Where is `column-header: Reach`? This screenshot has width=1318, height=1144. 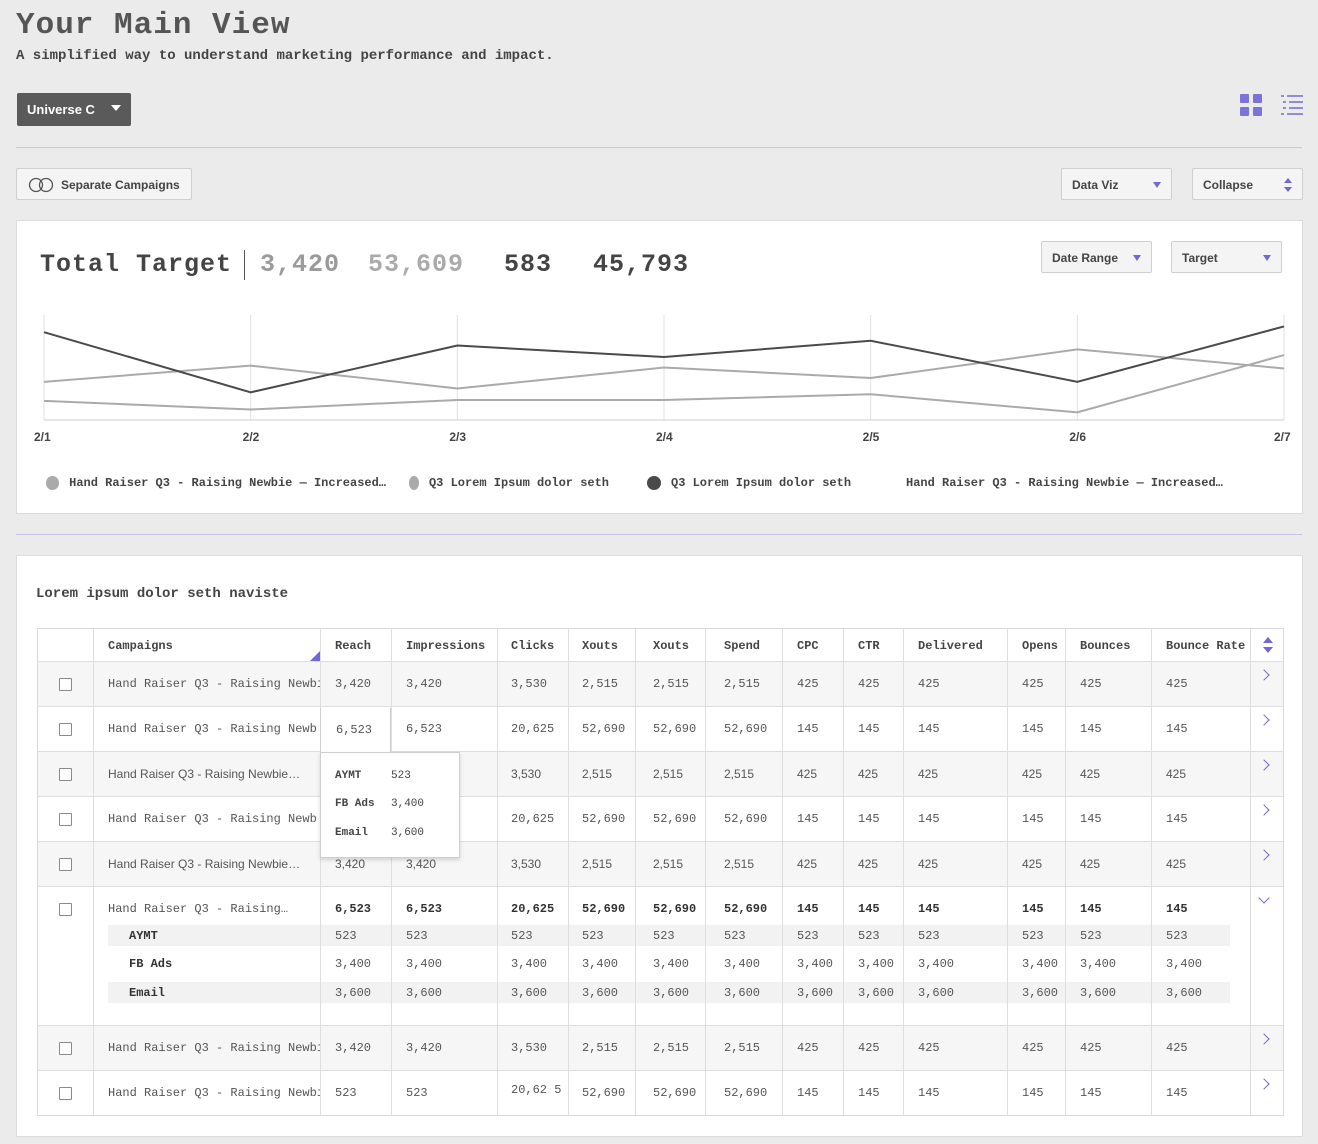 column-header: Reach is located at coordinates (353, 646).